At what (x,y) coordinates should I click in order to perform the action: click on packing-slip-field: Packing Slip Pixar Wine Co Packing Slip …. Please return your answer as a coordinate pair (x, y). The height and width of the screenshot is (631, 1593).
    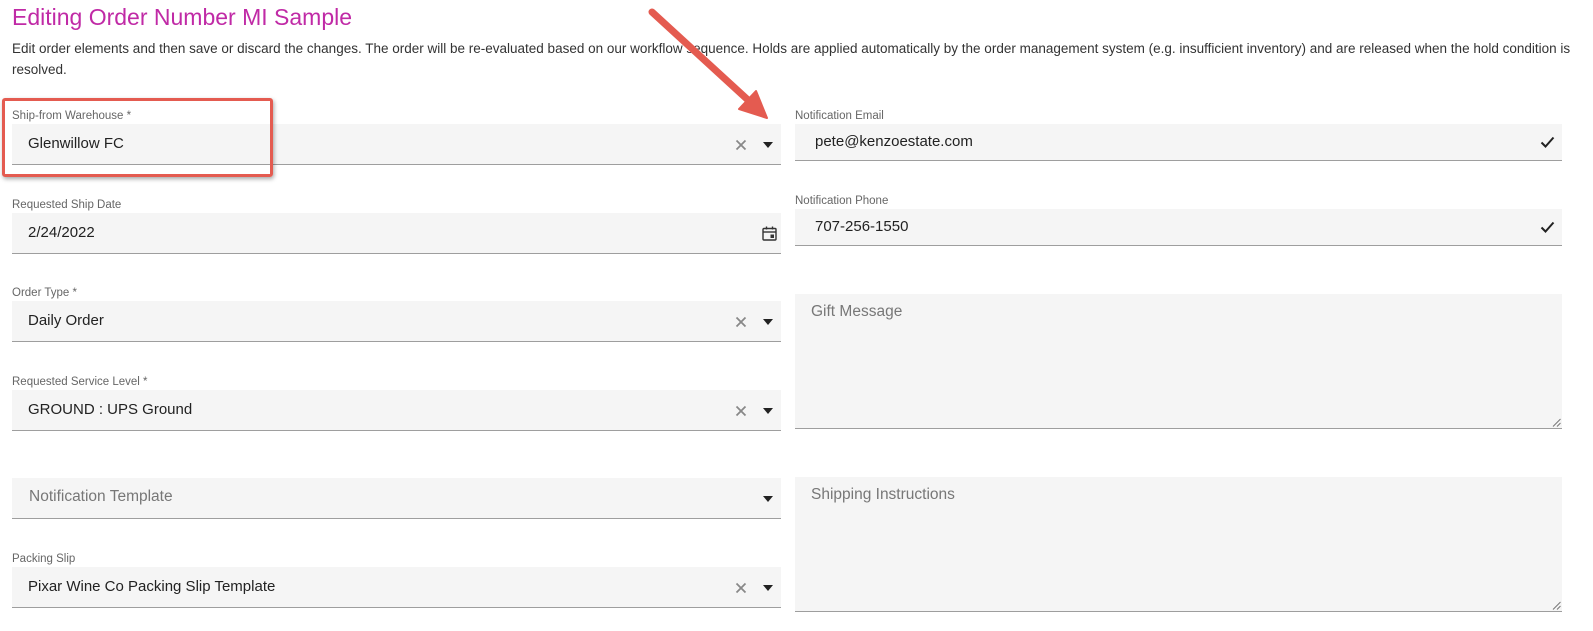
    Looking at the image, I should click on (396, 580).